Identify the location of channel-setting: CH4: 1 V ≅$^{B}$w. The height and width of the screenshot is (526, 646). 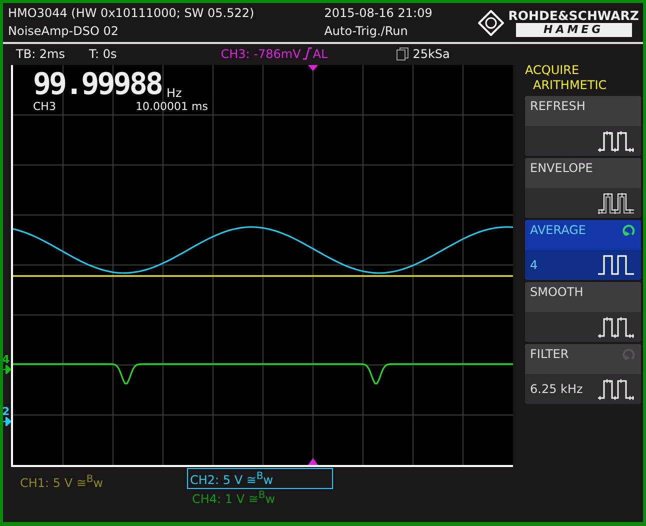
(233, 497).